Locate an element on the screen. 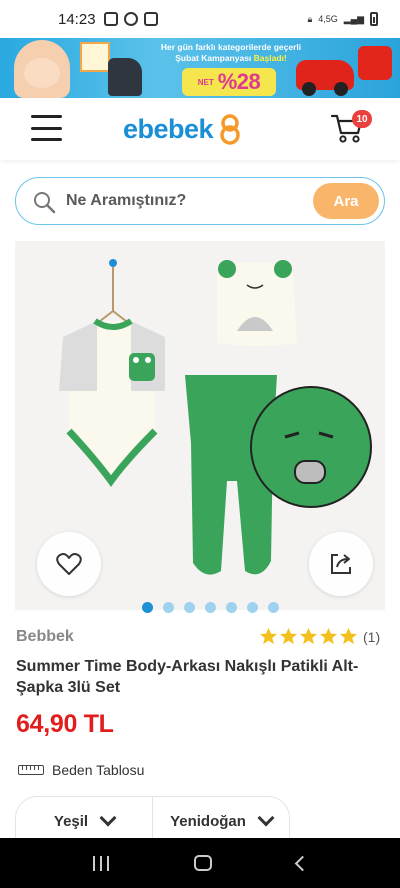 The height and width of the screenshot is (888, 400). promo-line-2-prefix: Şubat Kampanyası is located at coordinates (213, 58).